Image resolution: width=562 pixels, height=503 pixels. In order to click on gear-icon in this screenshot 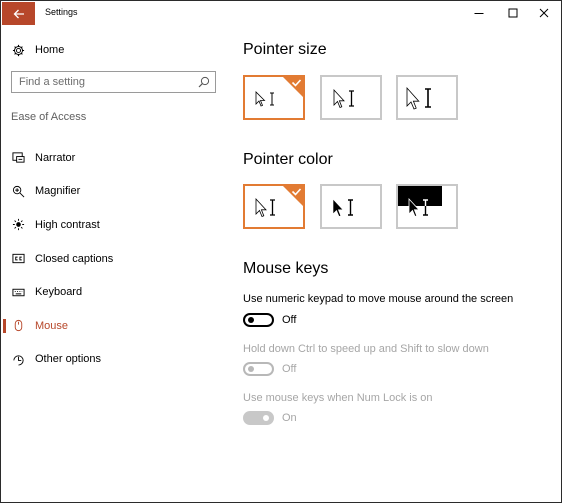, I will do `click(18, 50)`.